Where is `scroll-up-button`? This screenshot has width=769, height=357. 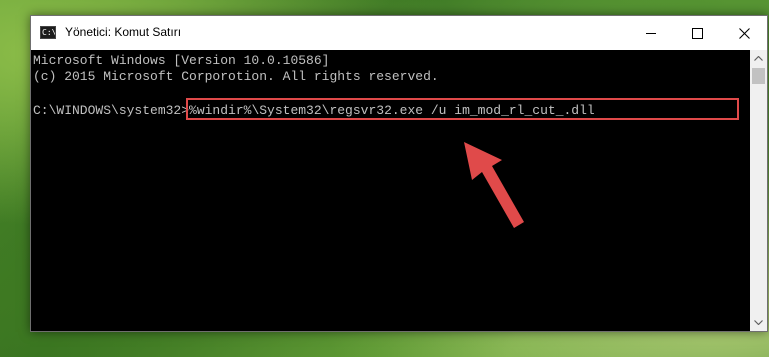 scroll-up-button is located at coordinates (758, 58).